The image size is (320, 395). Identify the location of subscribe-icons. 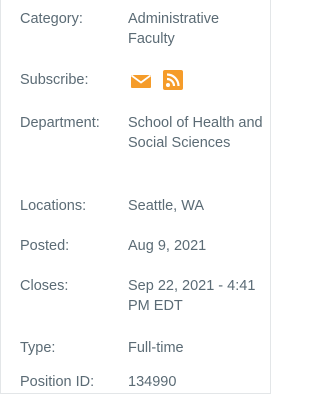
(196, 80).